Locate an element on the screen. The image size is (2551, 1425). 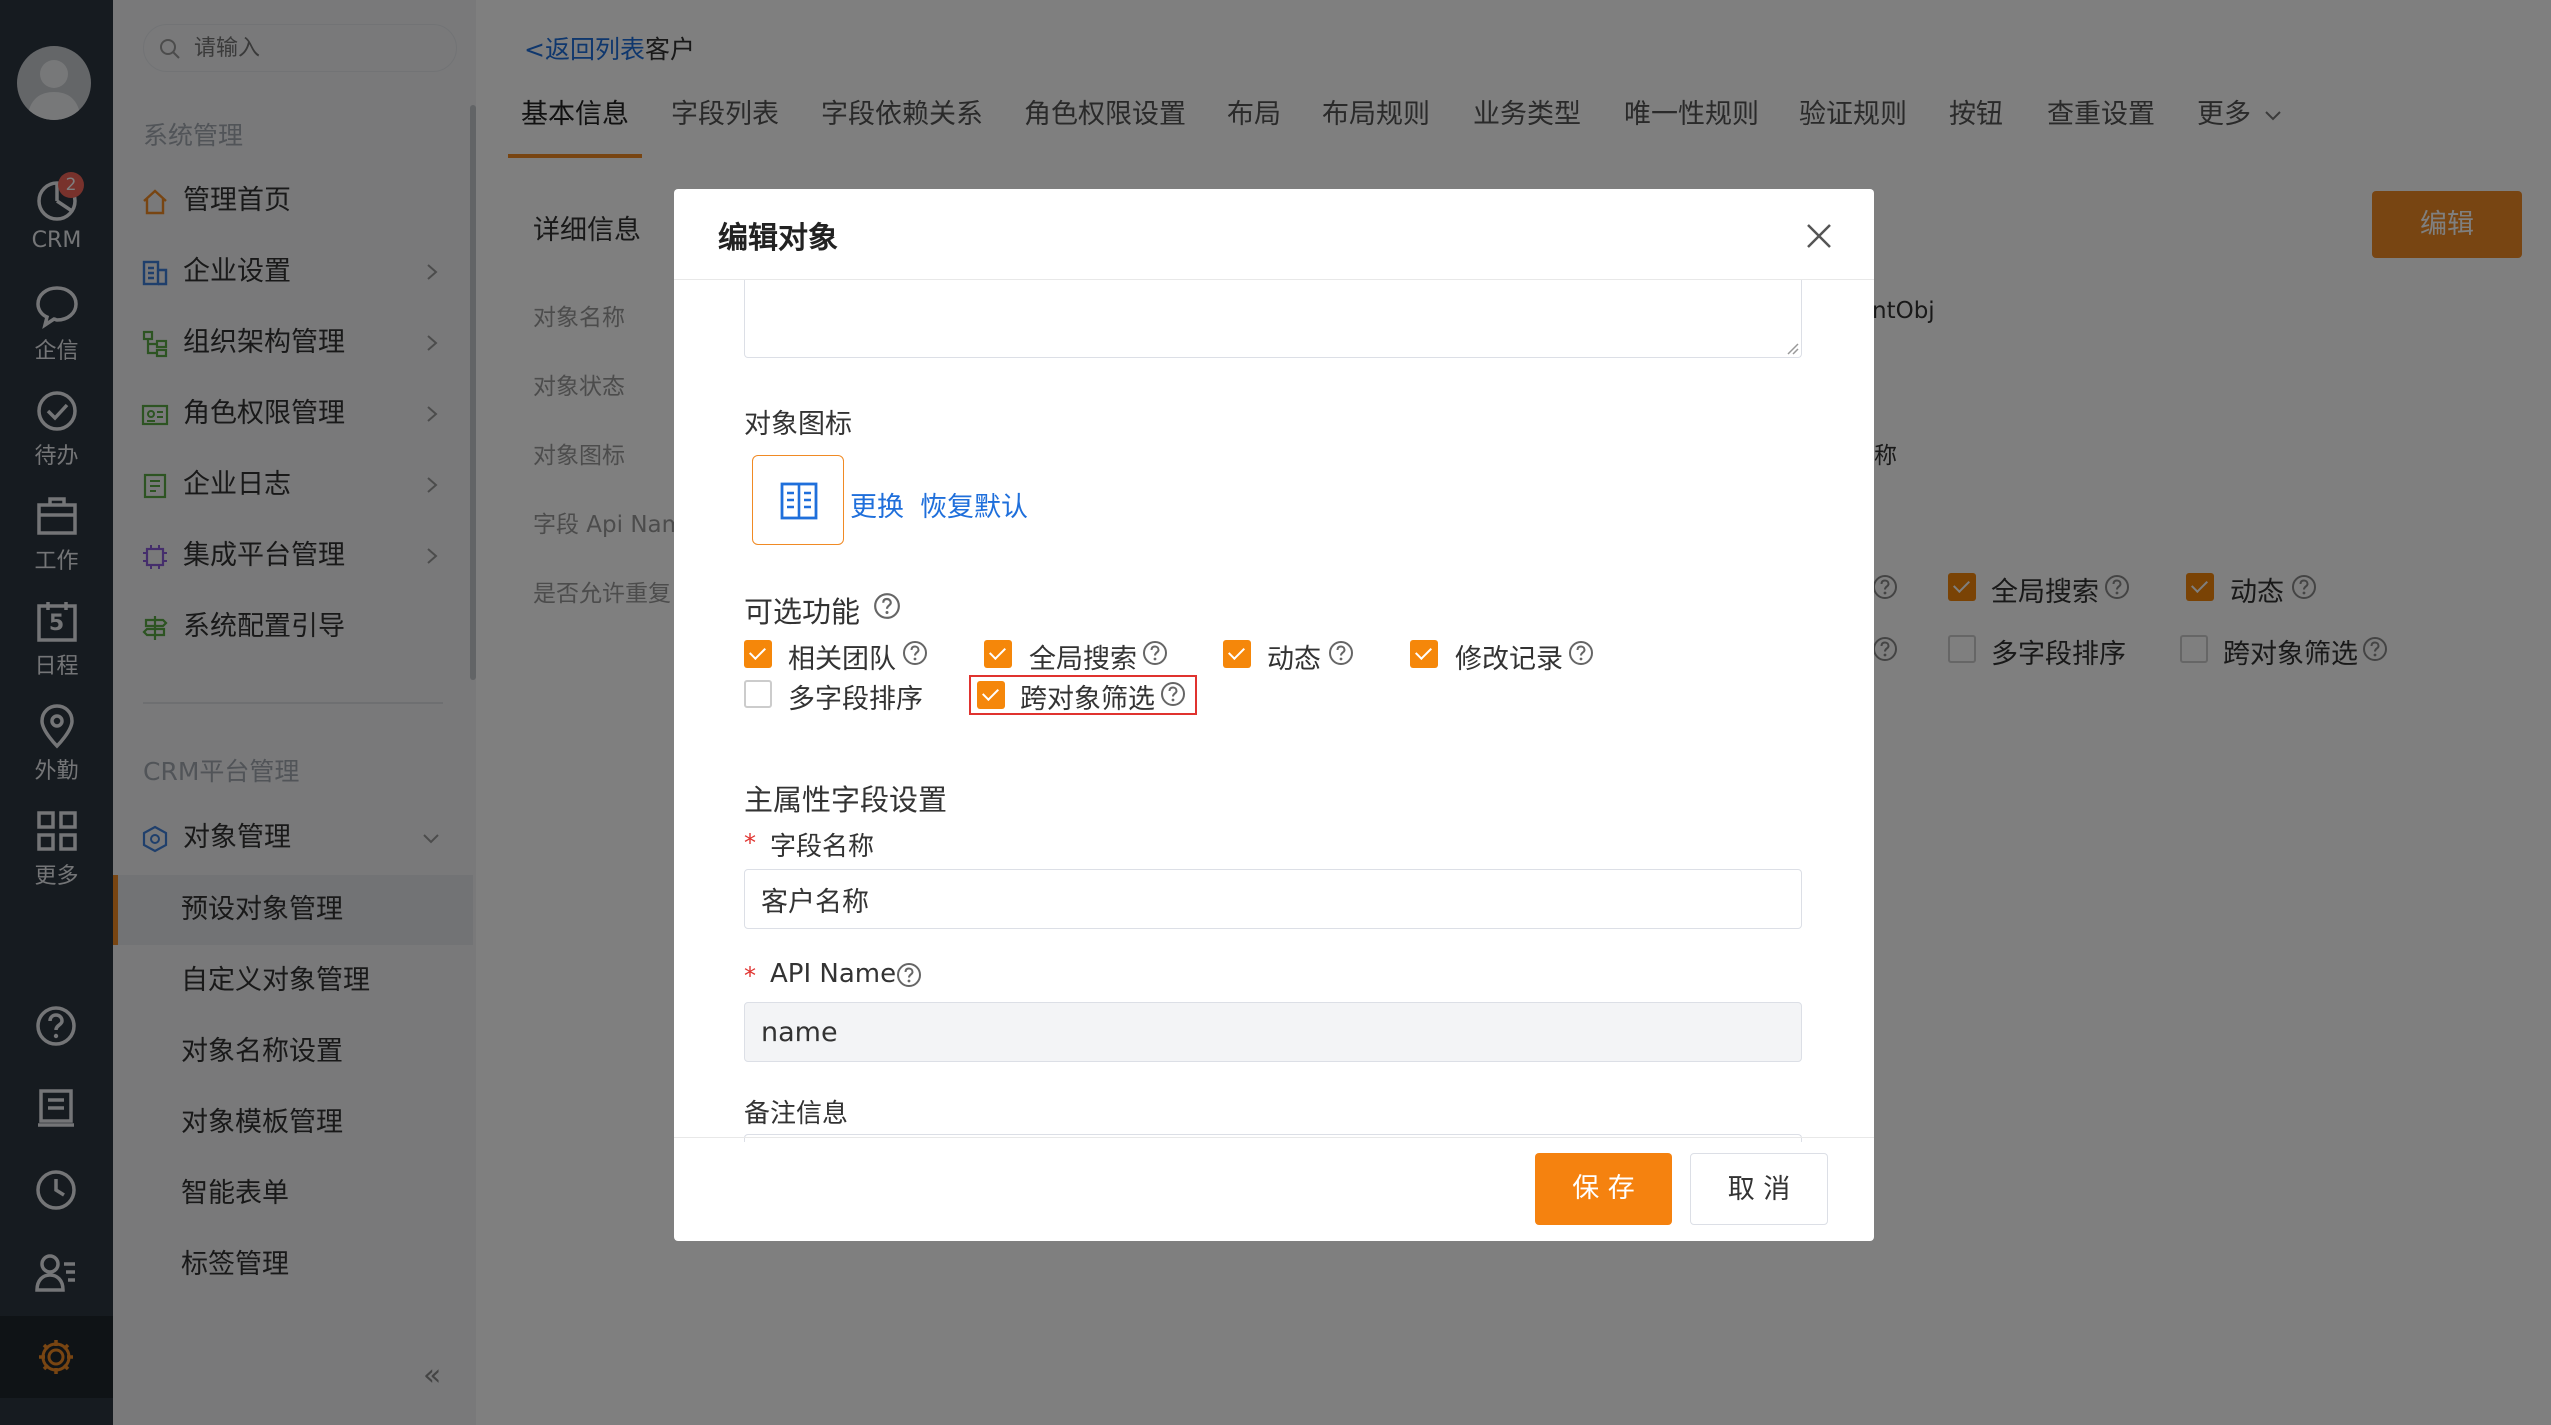
field-name-field is located at coordinates (1273, 899).